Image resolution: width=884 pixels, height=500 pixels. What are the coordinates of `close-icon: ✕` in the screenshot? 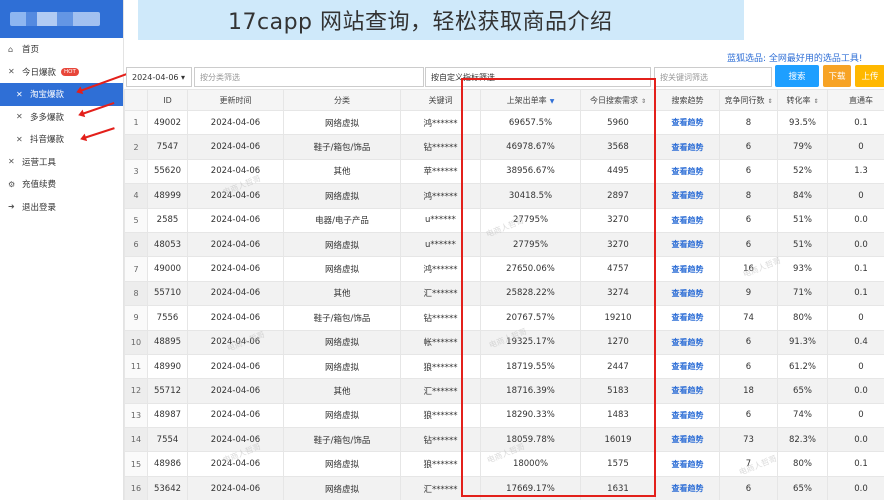 It's located at (19, 139).